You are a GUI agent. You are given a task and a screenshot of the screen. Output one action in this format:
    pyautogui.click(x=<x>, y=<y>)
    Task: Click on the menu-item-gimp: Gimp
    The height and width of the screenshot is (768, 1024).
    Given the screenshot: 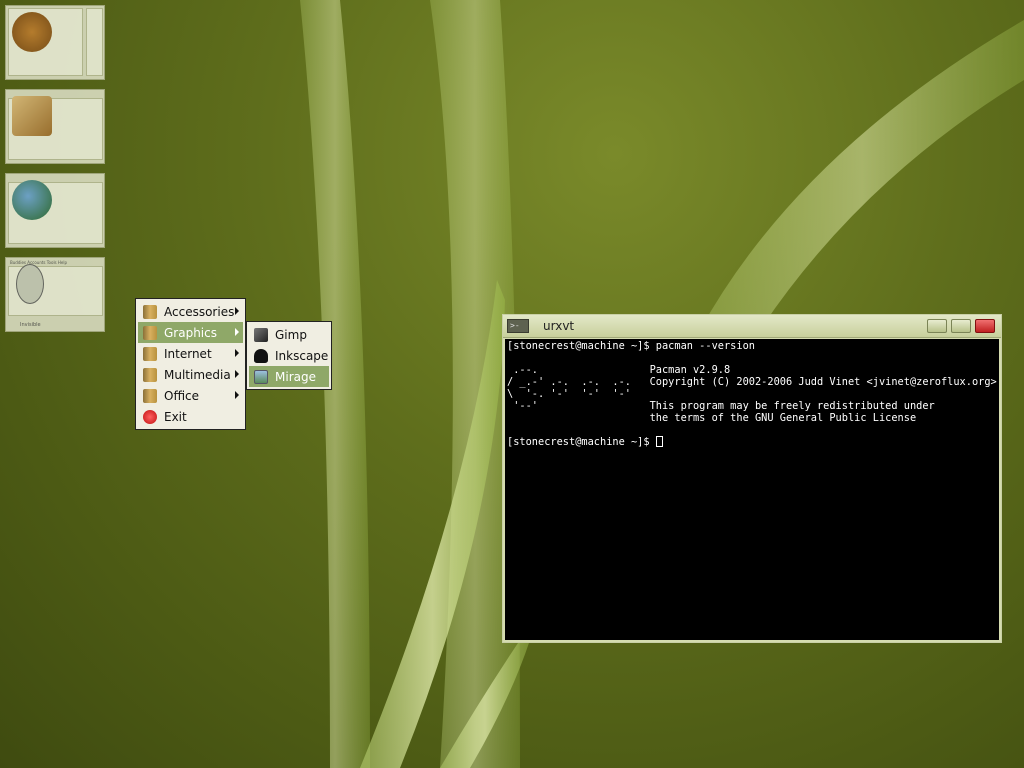 What is the action you would take?
    pyautogui.click(x=289, y=334)
    